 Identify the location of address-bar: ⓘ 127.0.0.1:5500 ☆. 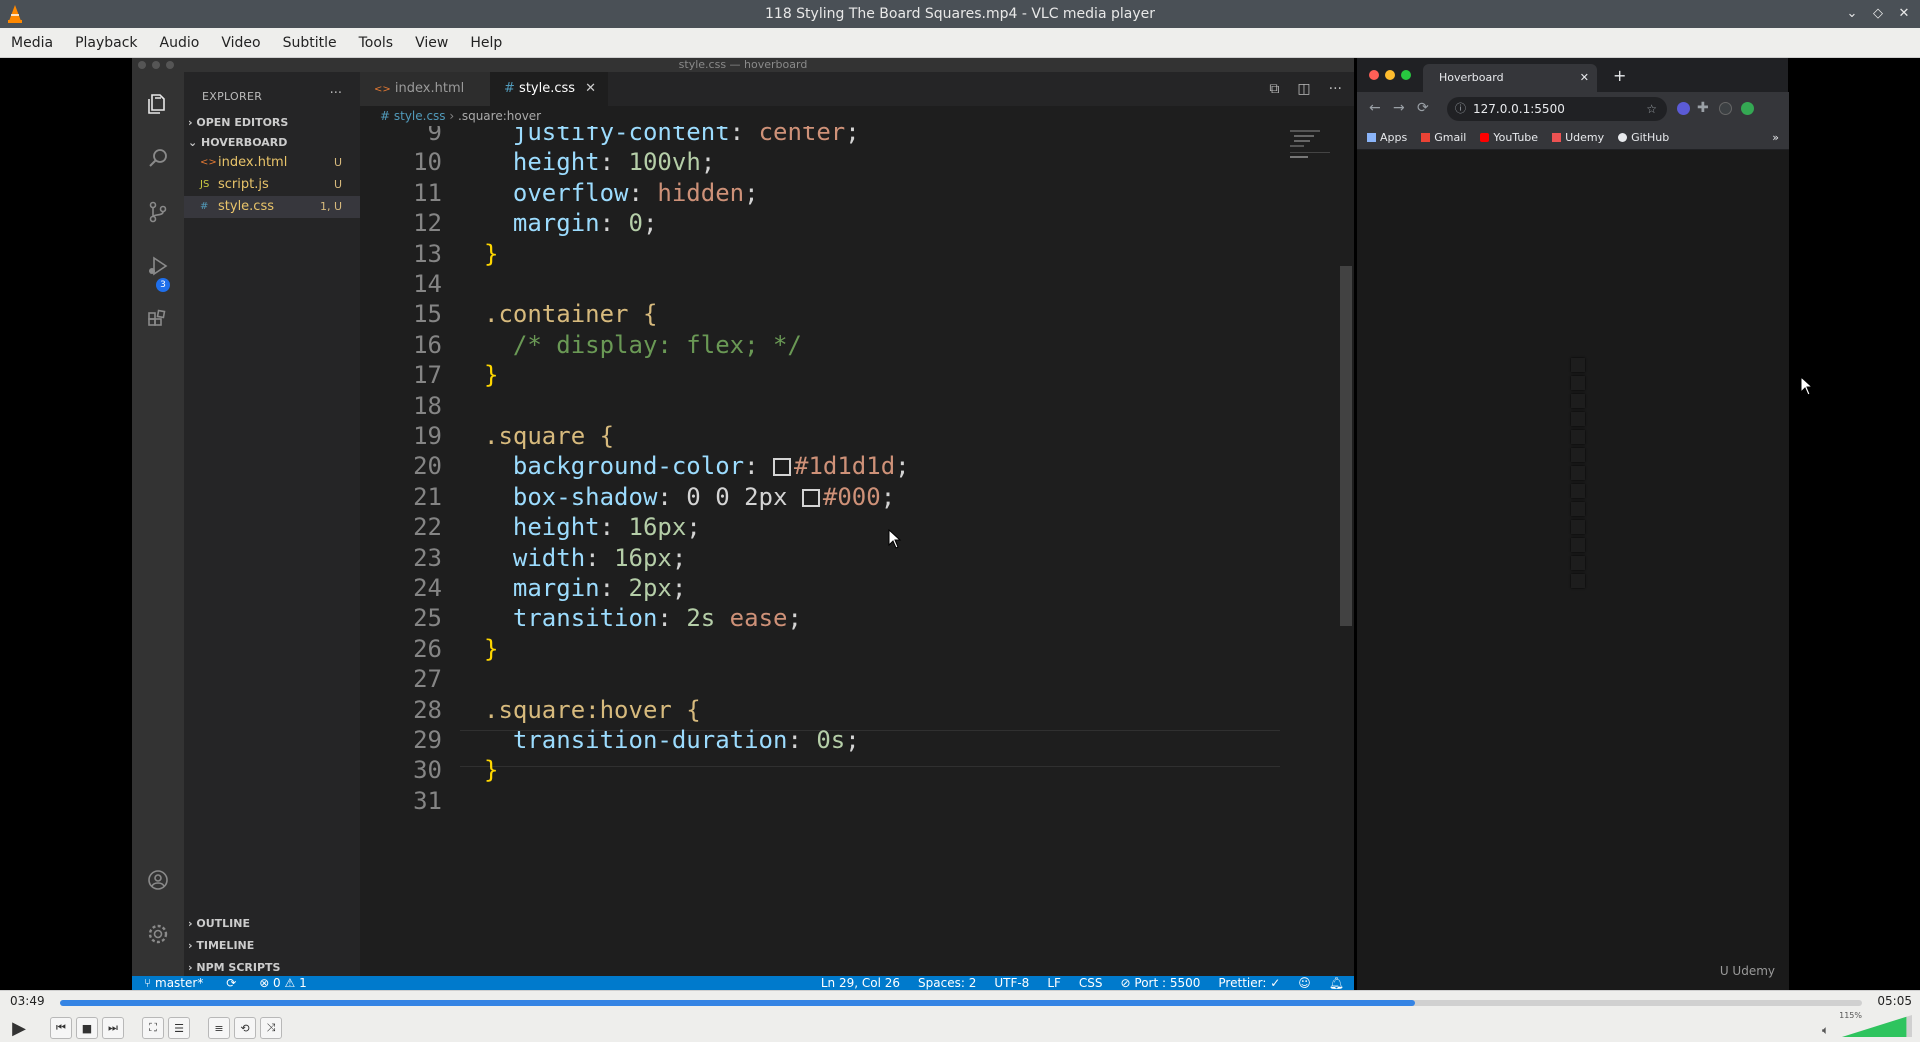
(1557, 109).